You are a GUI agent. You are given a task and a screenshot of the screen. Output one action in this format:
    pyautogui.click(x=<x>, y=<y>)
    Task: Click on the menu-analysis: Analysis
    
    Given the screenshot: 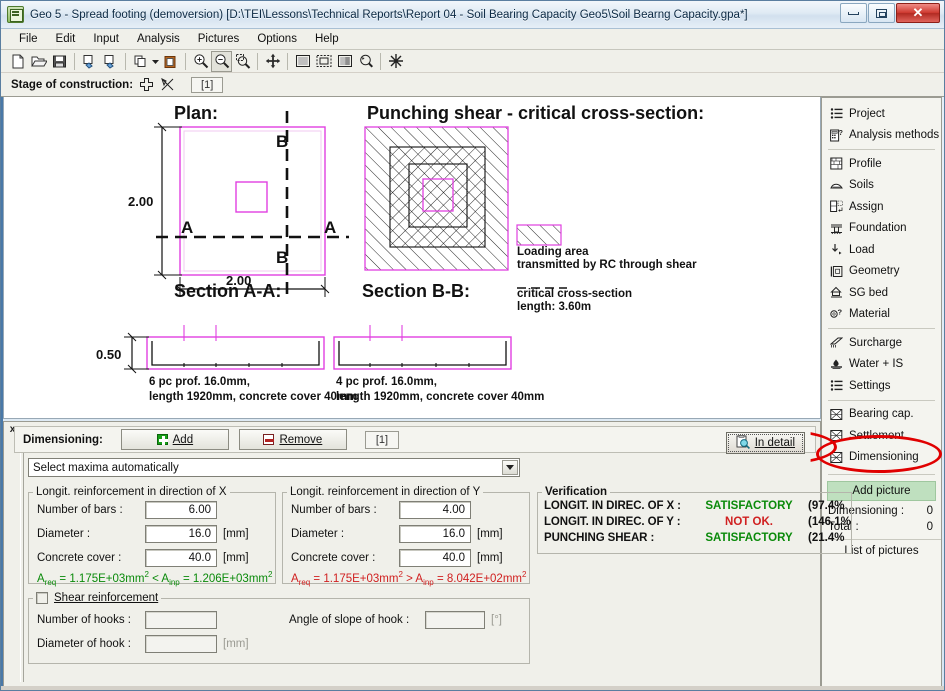 What is the action you would take?
    pyautogui.click(x=158, y=39)
    